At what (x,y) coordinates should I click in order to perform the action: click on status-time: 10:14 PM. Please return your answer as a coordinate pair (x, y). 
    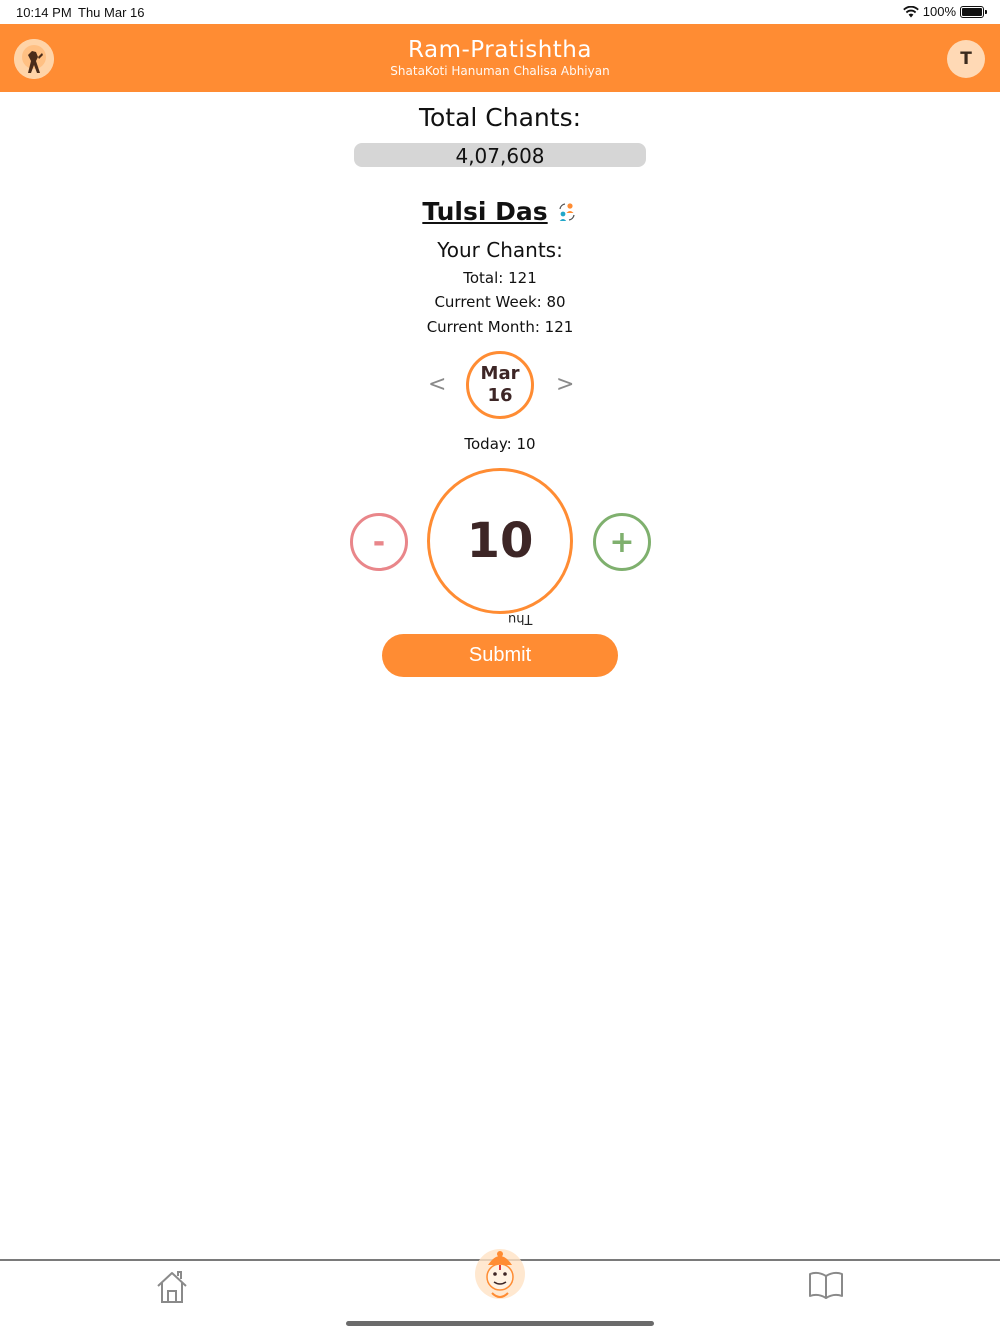
    Looking at the image, I should click on (44, 12).